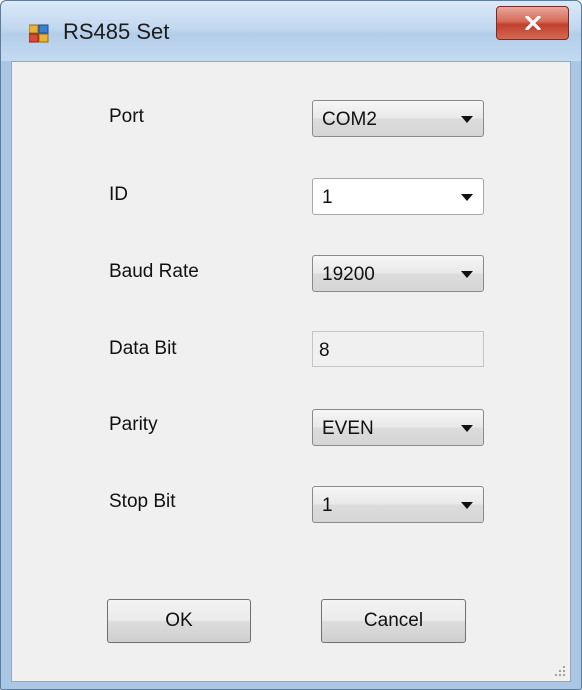  I want to click on stop-bit-label: Stop Bit, so click(142, 501).